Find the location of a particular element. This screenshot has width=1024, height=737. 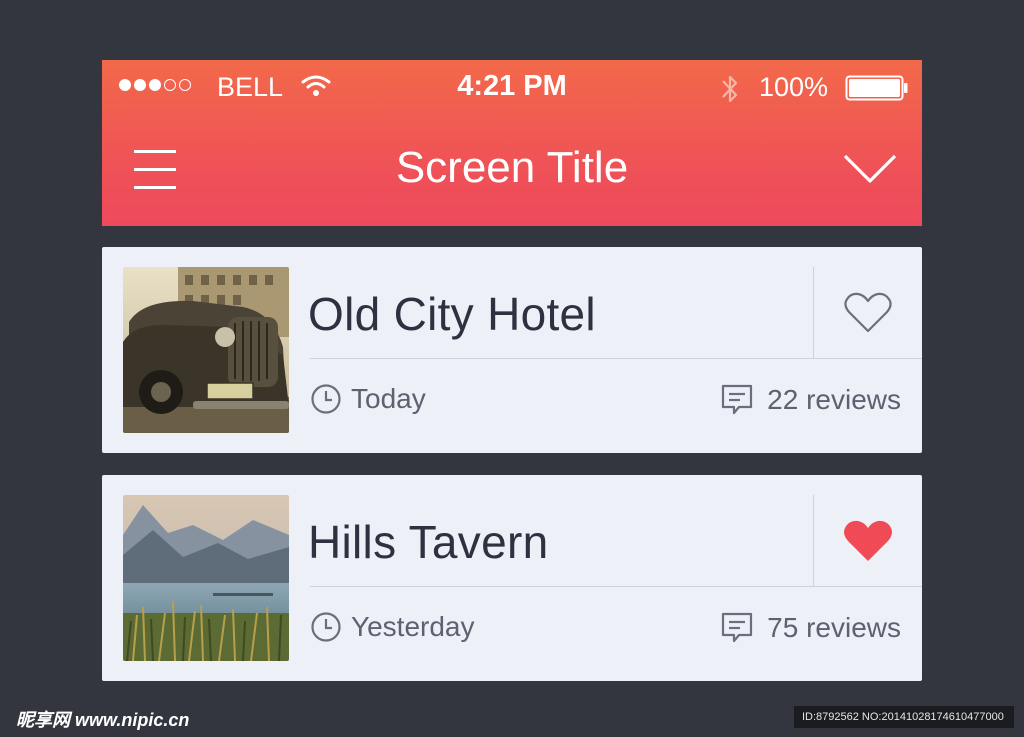

watermark-id: ID:8792562 NO:20141028174610477000 is located at coordinates (904, 717).